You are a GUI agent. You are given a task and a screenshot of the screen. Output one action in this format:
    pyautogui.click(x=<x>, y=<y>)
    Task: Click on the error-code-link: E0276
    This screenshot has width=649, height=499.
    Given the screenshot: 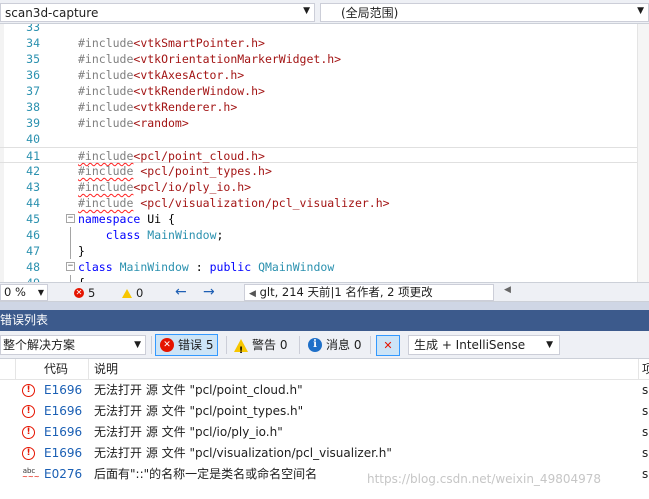 What is the action you would take?
    pyautogui.click(x=63, y=474)
    